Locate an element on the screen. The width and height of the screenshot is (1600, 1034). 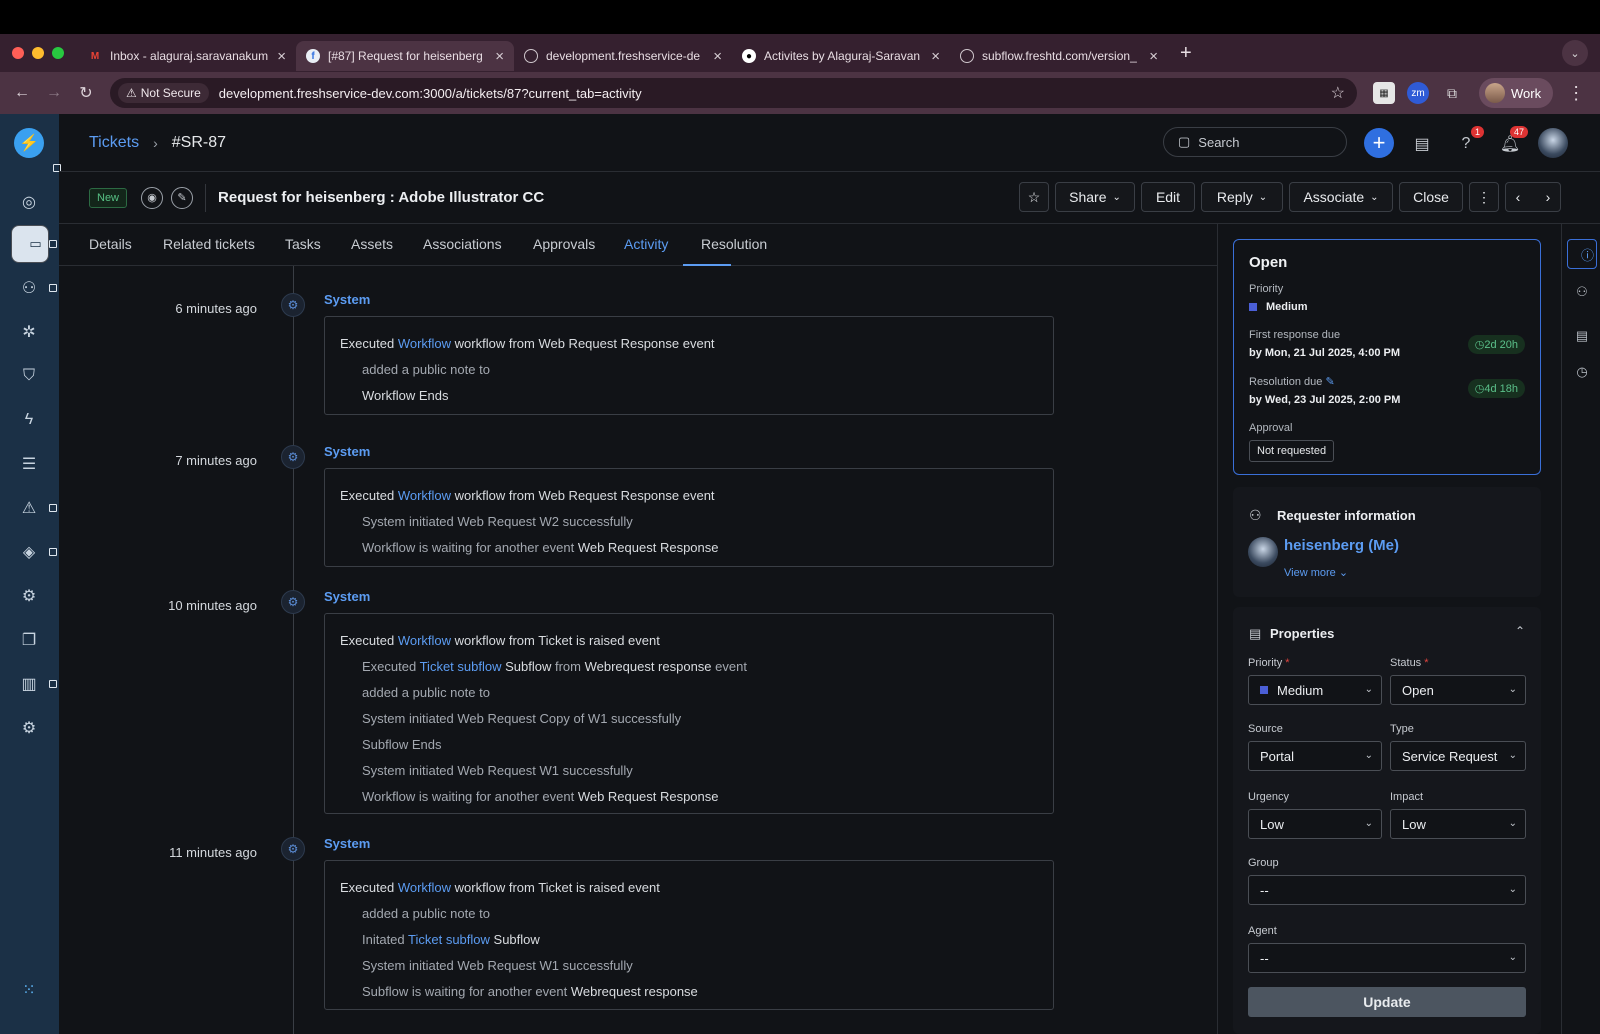
browser-tab: subflow.freshtd.com/version_ × is located at coordinates (1059, 56).